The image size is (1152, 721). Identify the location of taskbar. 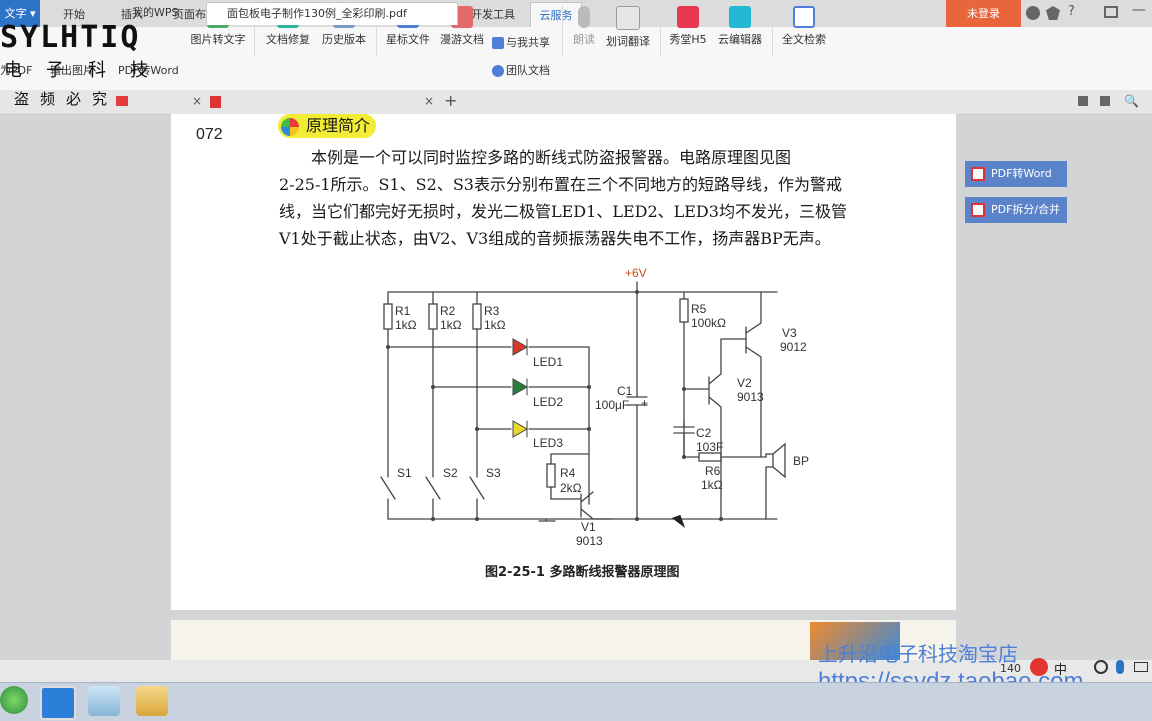
(576, 701).